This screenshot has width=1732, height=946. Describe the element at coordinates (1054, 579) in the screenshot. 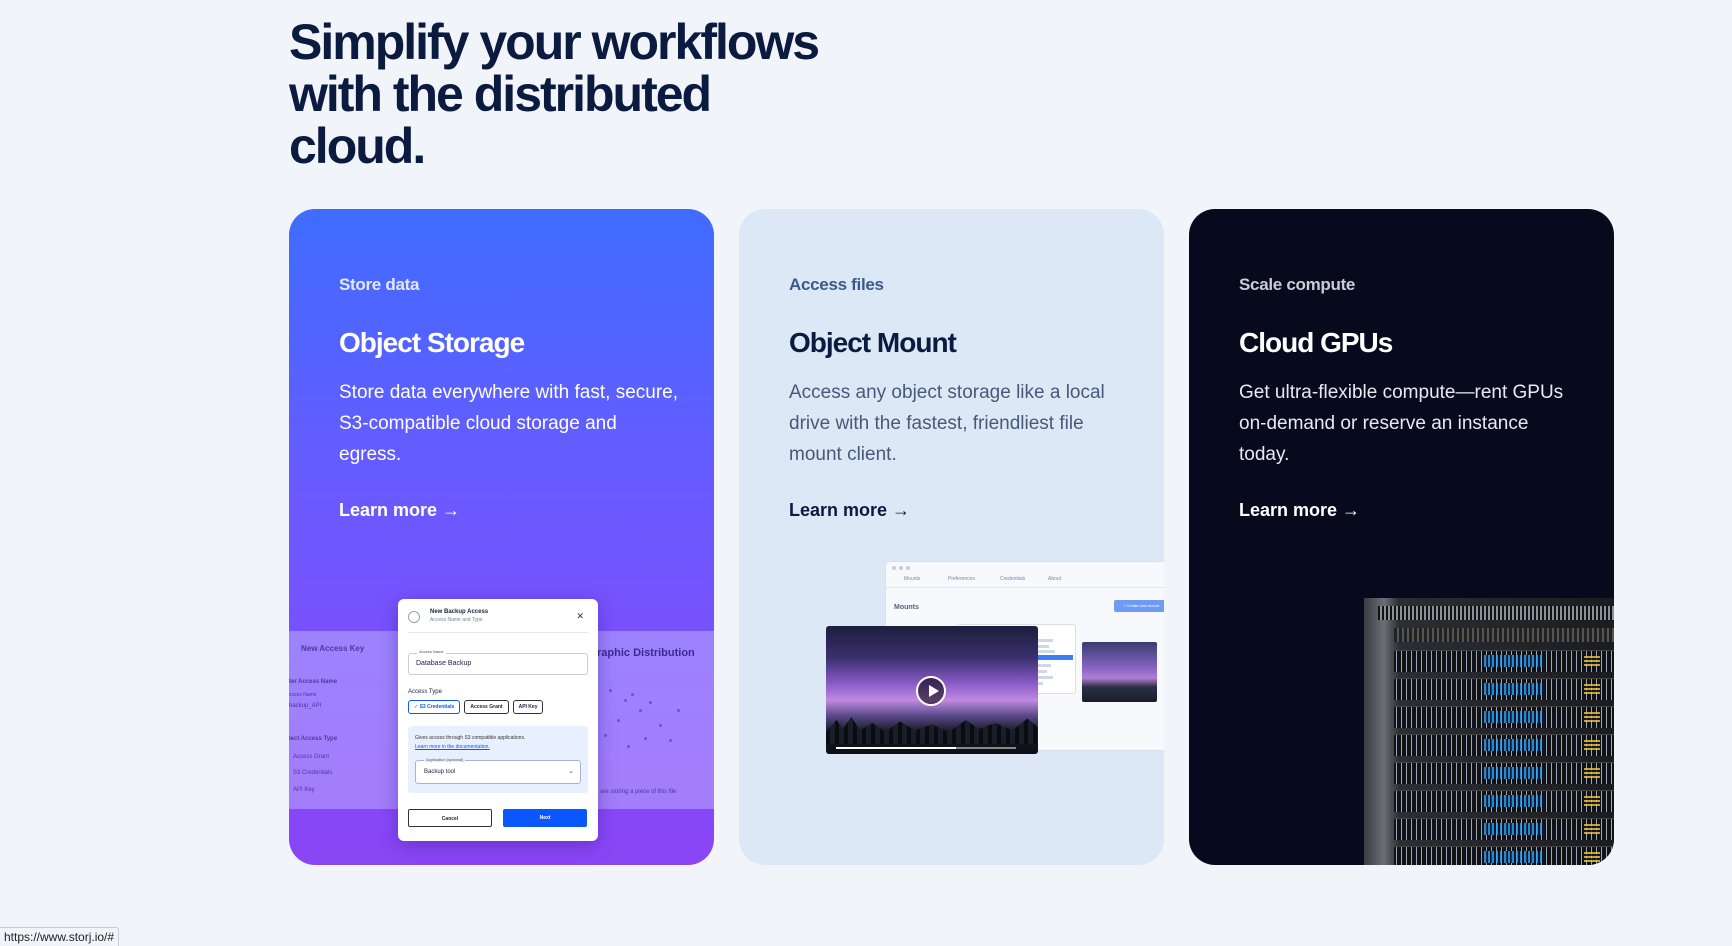

I see `tab-about: About` at that location.